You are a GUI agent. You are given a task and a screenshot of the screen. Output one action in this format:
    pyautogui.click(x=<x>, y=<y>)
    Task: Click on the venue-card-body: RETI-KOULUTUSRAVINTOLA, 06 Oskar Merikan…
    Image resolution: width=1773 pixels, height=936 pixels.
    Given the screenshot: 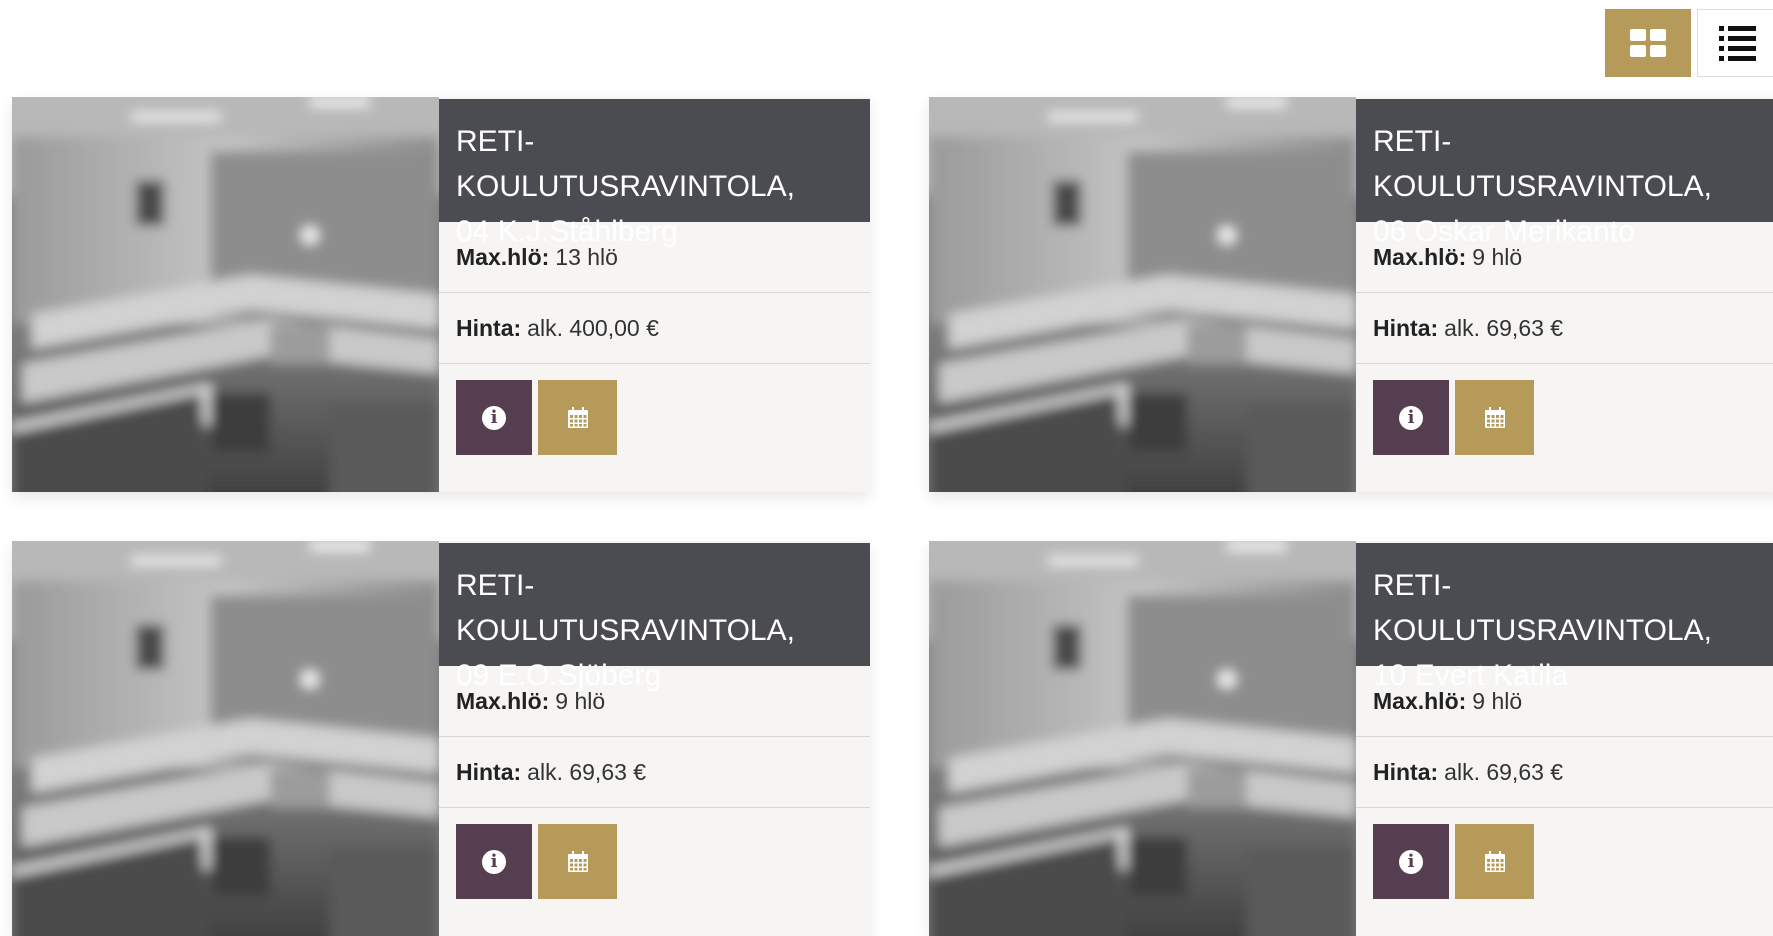 What is the action you would take?
    pyautogui.click(x=1564, y=294)
    